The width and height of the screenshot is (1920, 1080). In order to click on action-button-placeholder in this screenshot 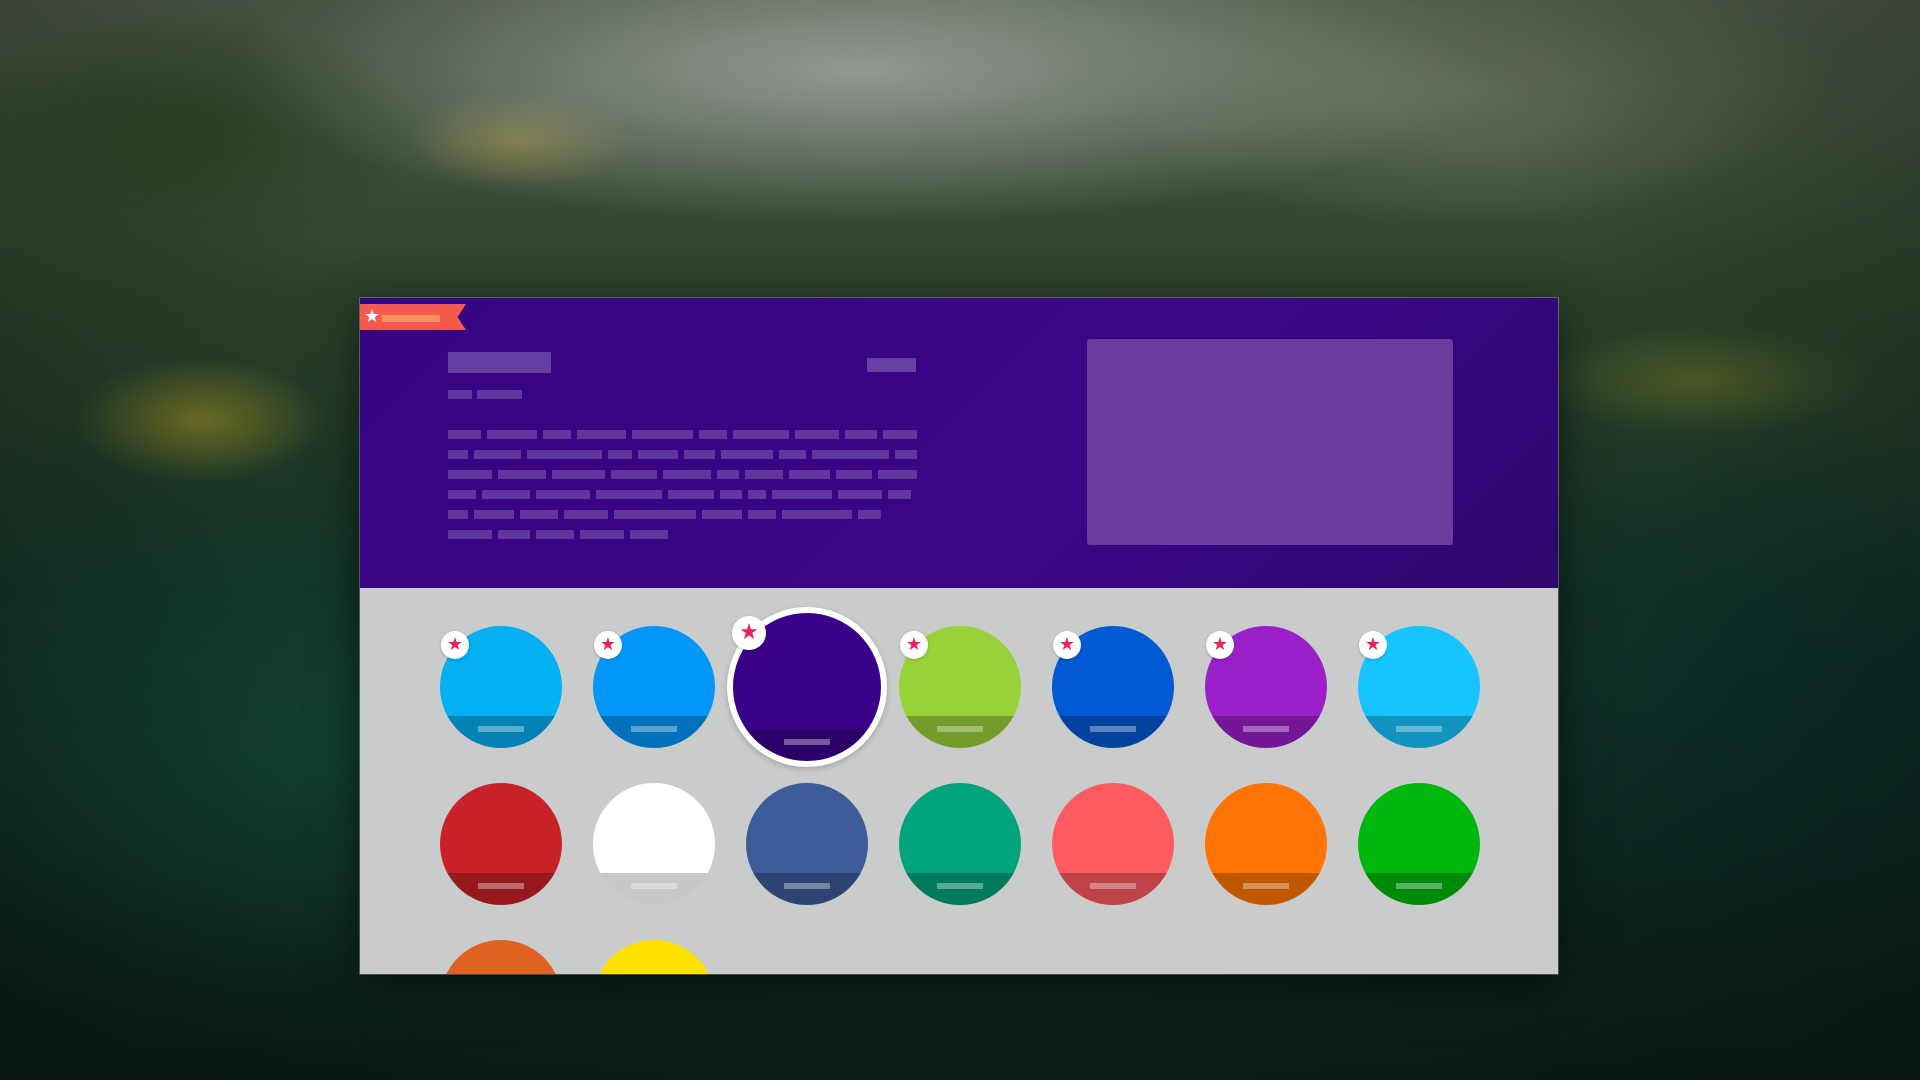, I will do `click(891, 365)`.